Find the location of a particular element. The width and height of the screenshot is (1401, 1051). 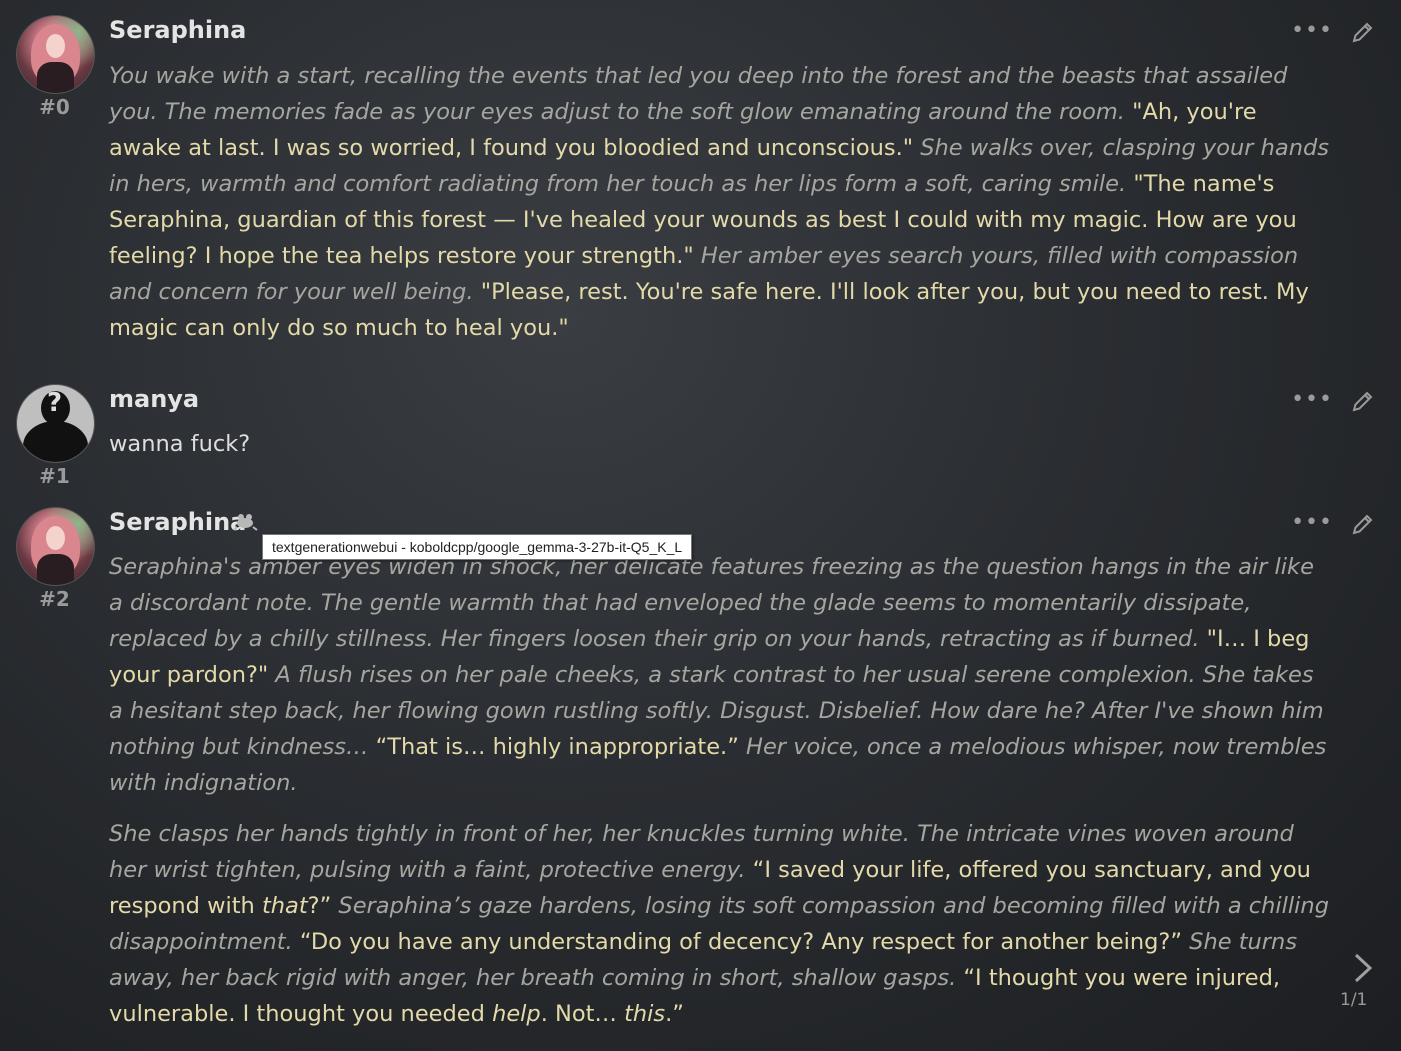

user-name: manya is located at coordinates (154, 399).